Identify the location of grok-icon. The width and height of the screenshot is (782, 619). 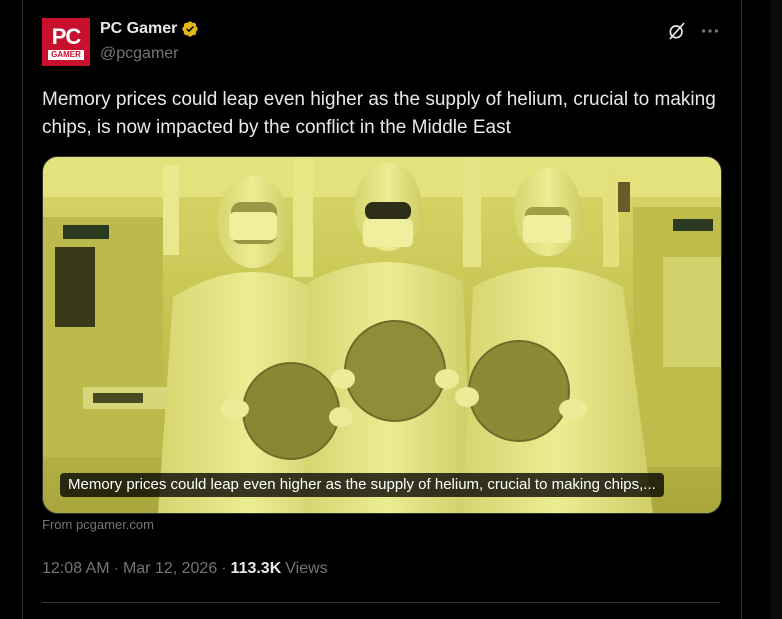
(677, 31).